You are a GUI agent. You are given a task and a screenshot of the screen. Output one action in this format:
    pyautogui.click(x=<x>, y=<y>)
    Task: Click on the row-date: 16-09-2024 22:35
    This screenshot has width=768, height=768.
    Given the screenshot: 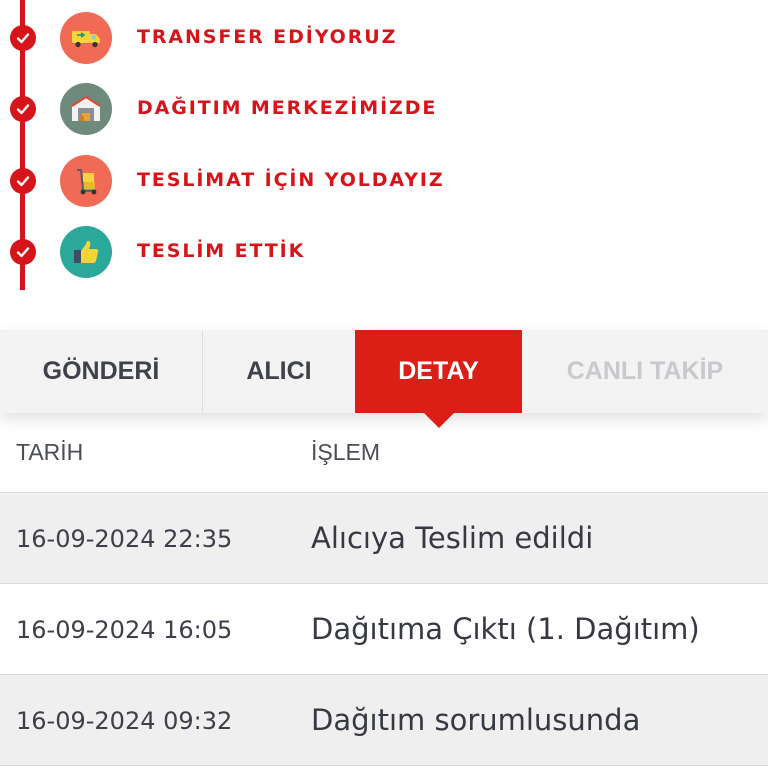 What is the action you would take?
    pyautogui.click(x=124, y=539)
    